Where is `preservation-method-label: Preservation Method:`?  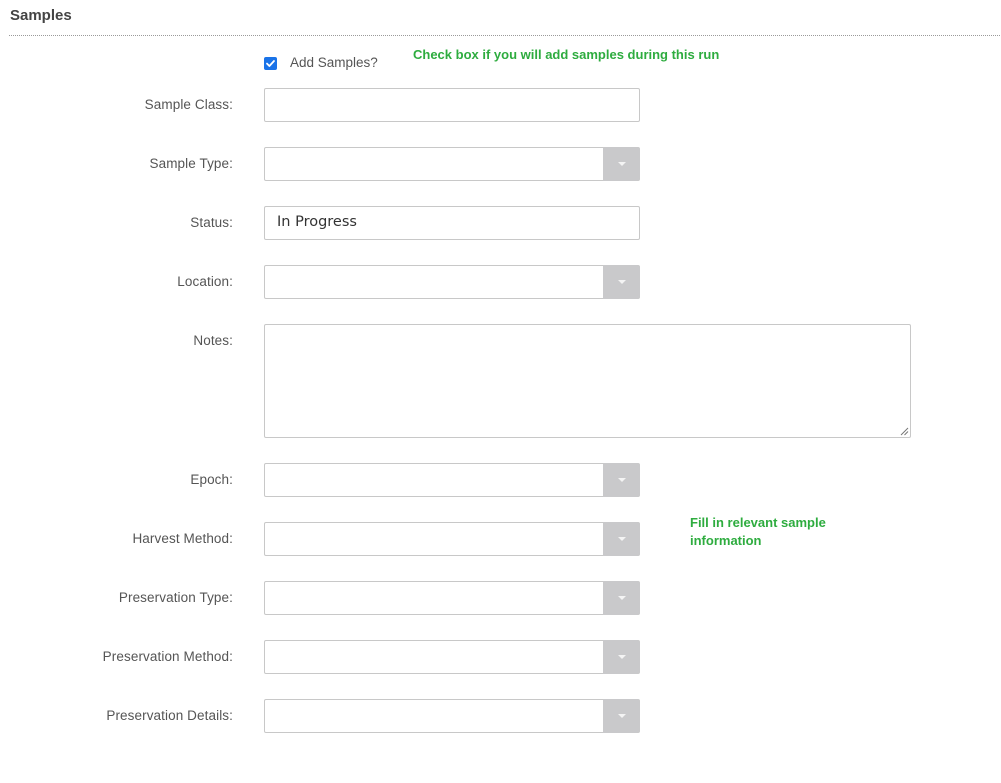
preservation-method-label: Preservation Method: is located at coordinates (167, 656).